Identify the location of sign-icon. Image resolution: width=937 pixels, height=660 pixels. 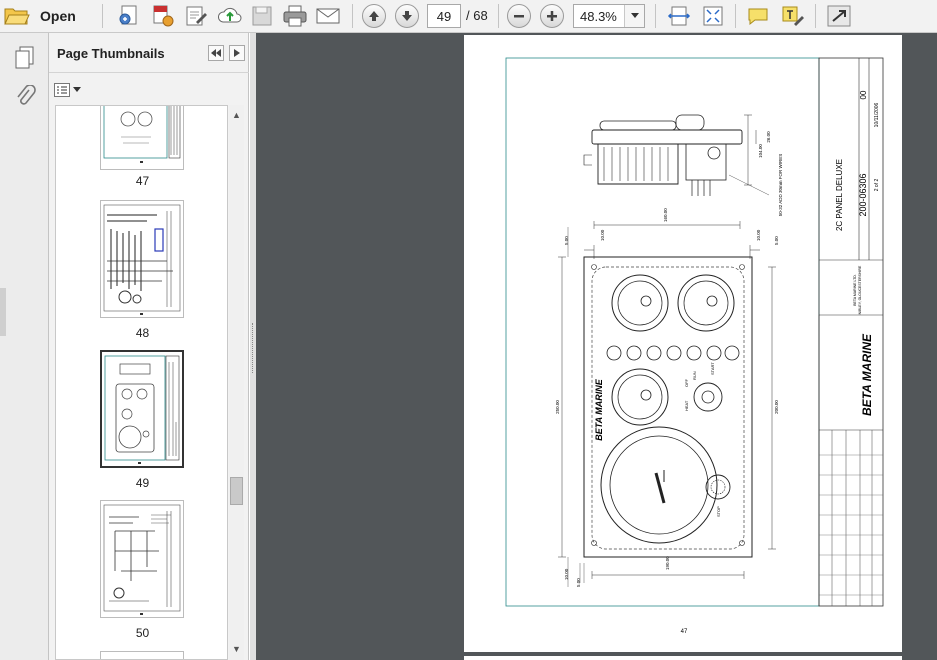
(793, 16).